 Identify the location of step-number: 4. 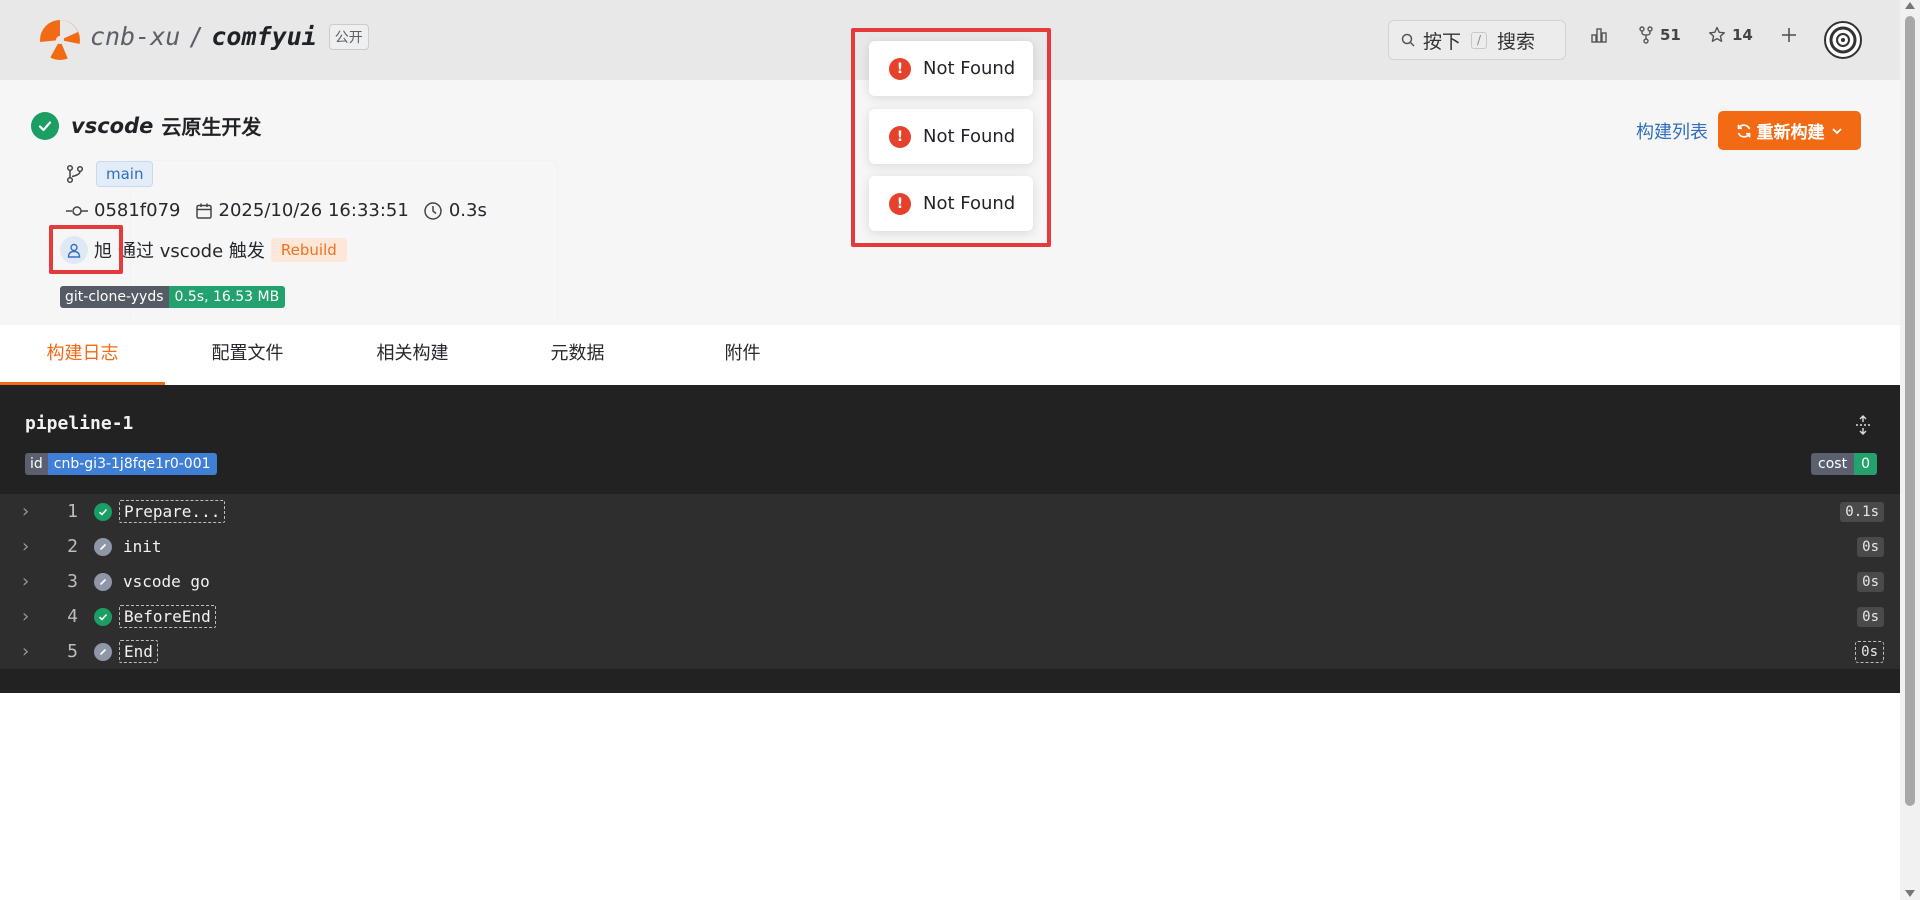
(72, 616).